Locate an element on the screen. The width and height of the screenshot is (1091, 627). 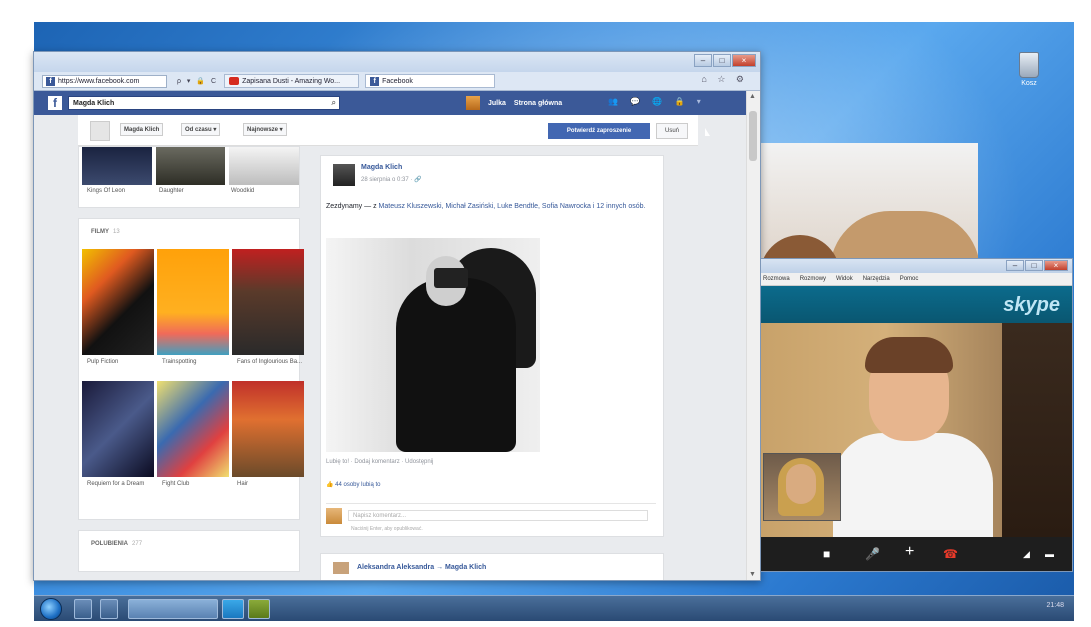
scroll-down-icon: ▼ is located at coordinates (752, 574).